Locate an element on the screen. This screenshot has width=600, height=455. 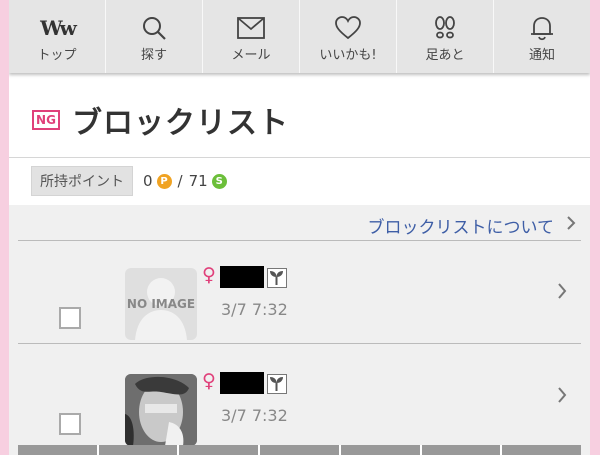
page-title: ブロックリスト is located at coordinates (180, 123).